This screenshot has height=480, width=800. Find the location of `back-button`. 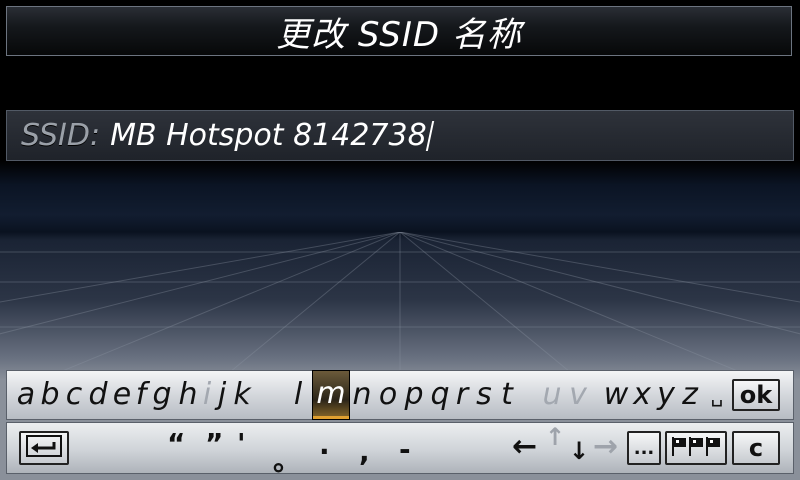

back-button is located at coordinates (44, 448).